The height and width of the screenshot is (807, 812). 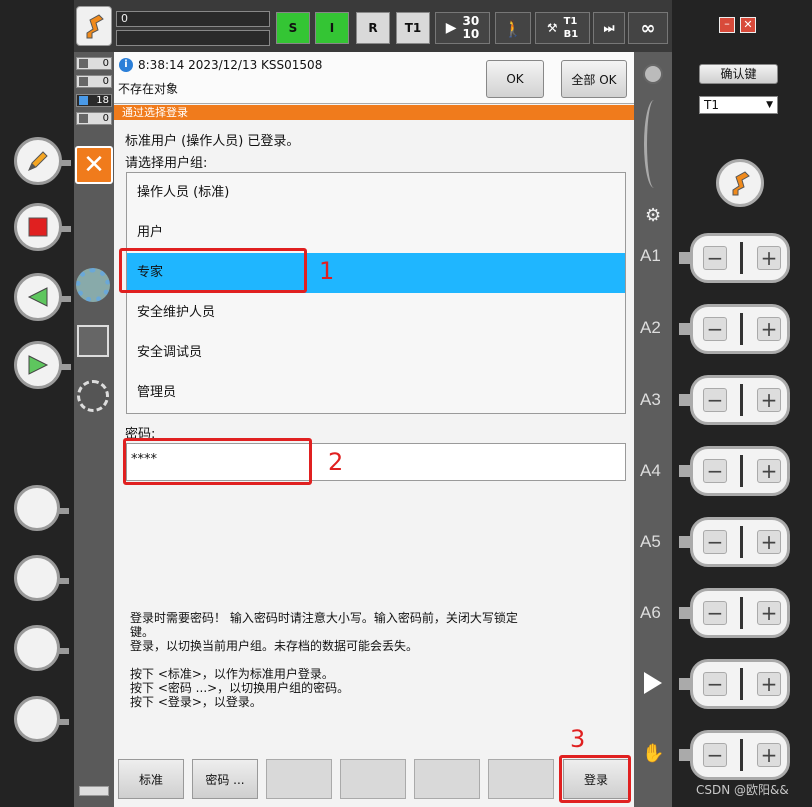 I want to click on coordinate-system-icon: ⚙, so click(x=653, y=215).